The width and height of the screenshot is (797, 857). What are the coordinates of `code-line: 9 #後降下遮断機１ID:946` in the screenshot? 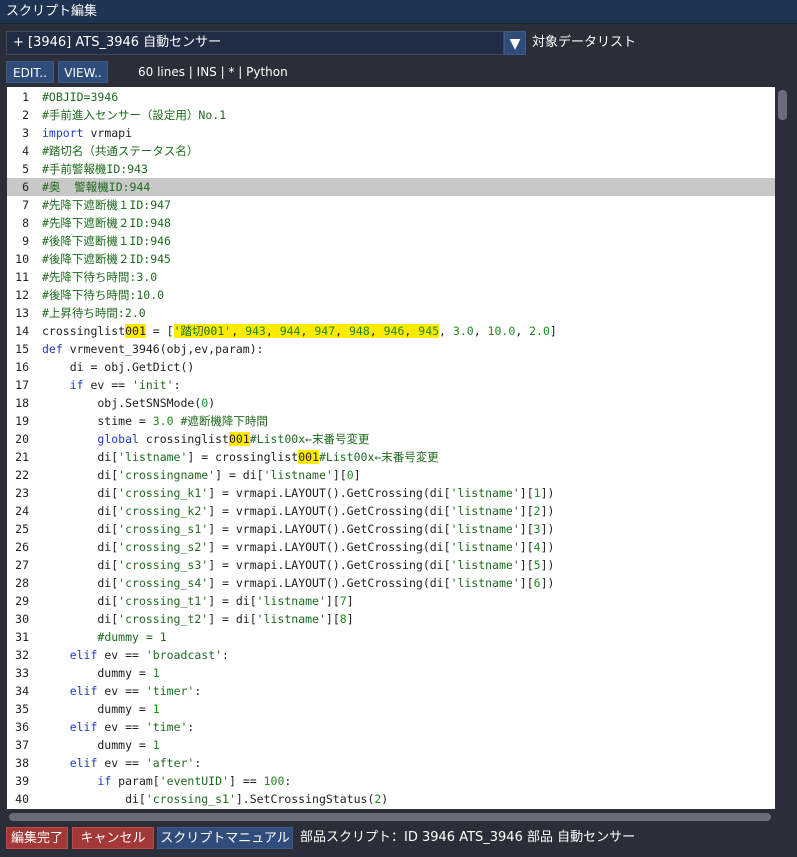 It's located at (391, 241).